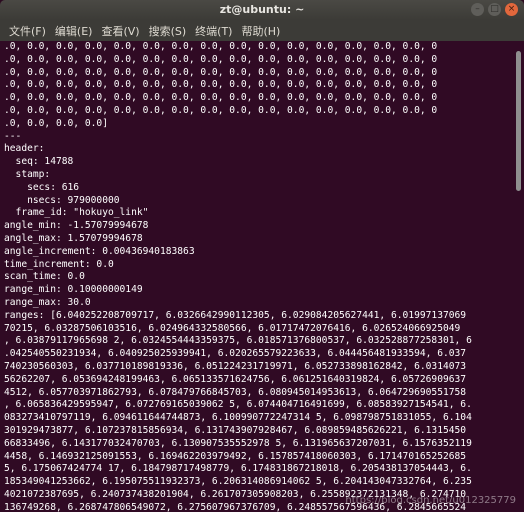 This screenshot has height=512, width=524. Describe the element at coordinates (74, 31) in the screenshot. I see `menu-edit: 编辑(E)` at that location.